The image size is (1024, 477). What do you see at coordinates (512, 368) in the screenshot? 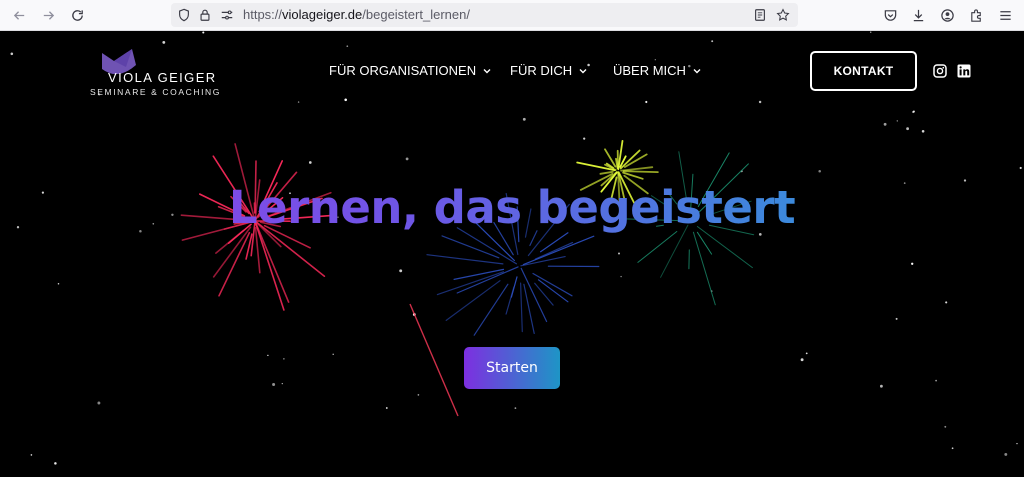
I see `start-button: Starten` at bounding box center [512, 368].